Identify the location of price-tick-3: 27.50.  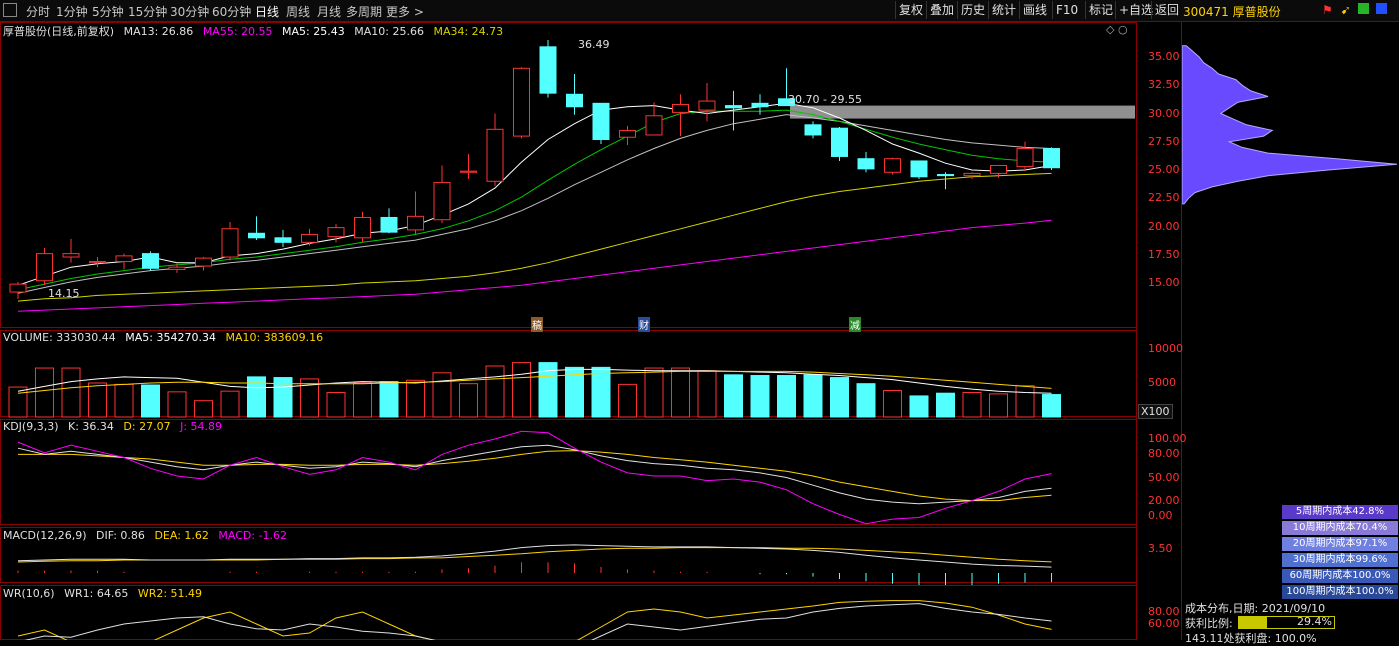
(1164, 141).